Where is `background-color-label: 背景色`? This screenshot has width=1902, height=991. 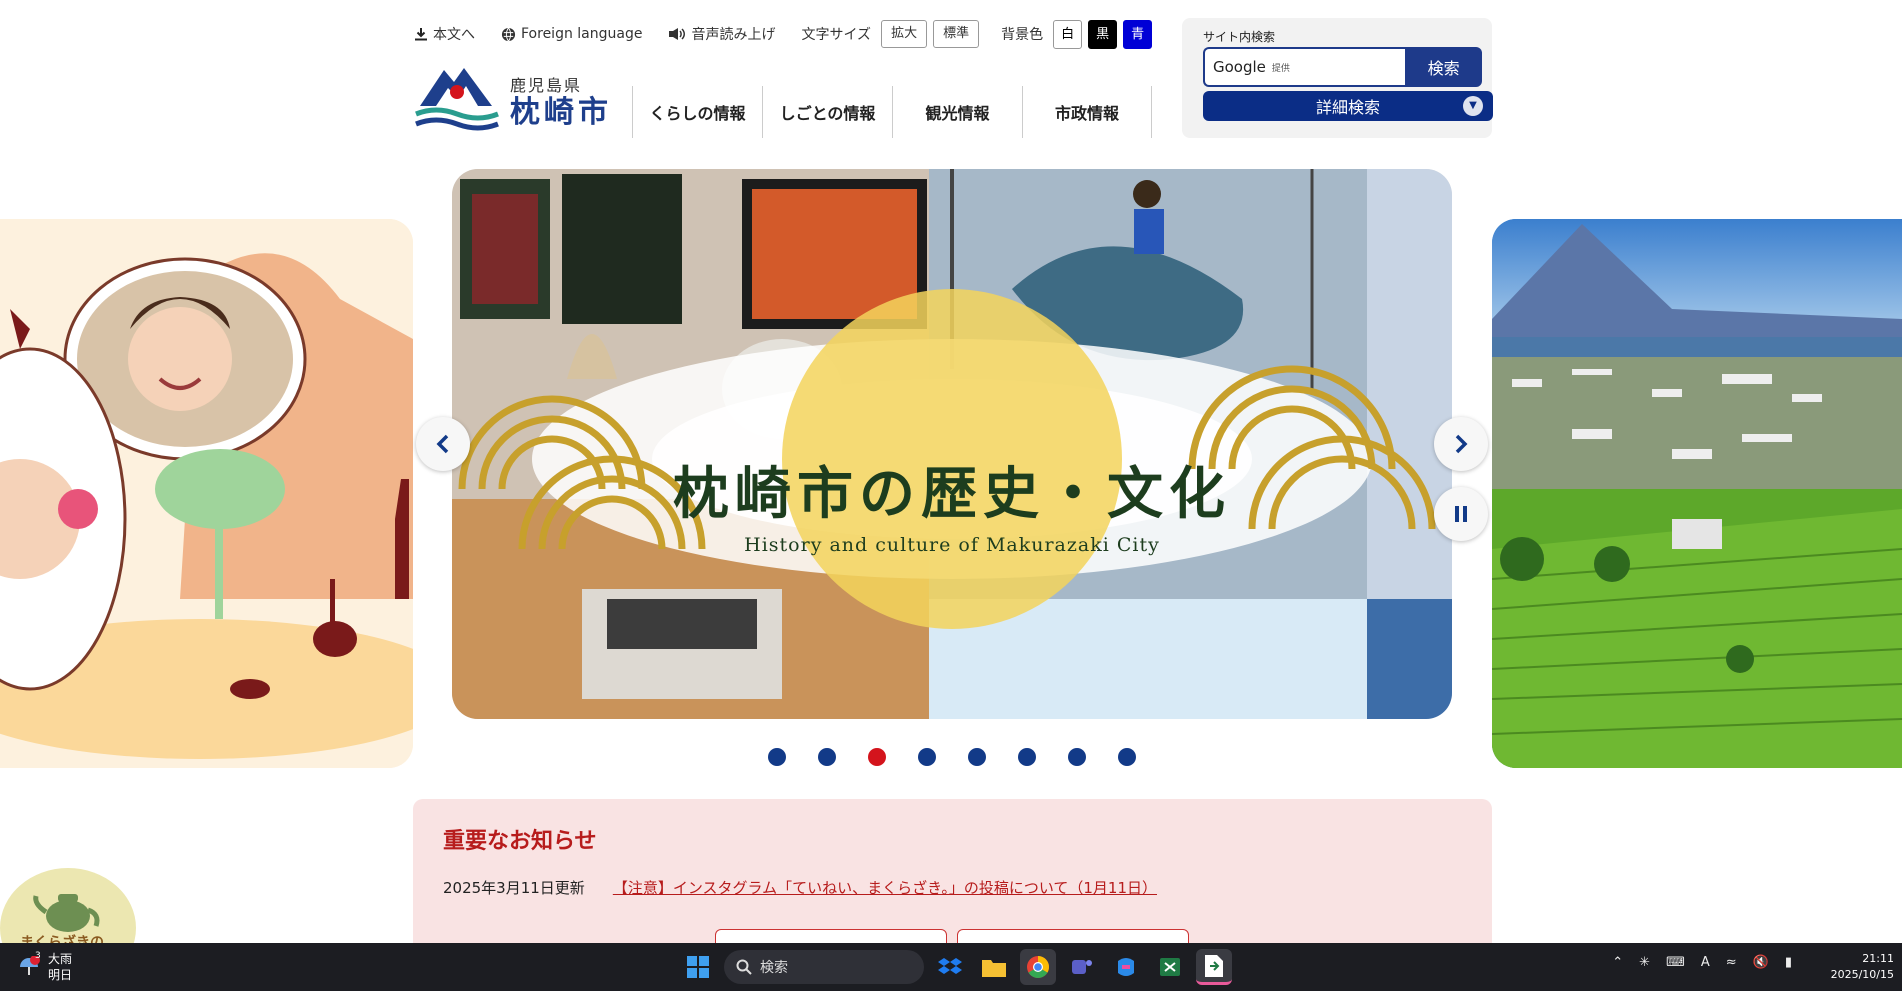
background-color-label: 背景色 is located at coordinates (1022, 35).